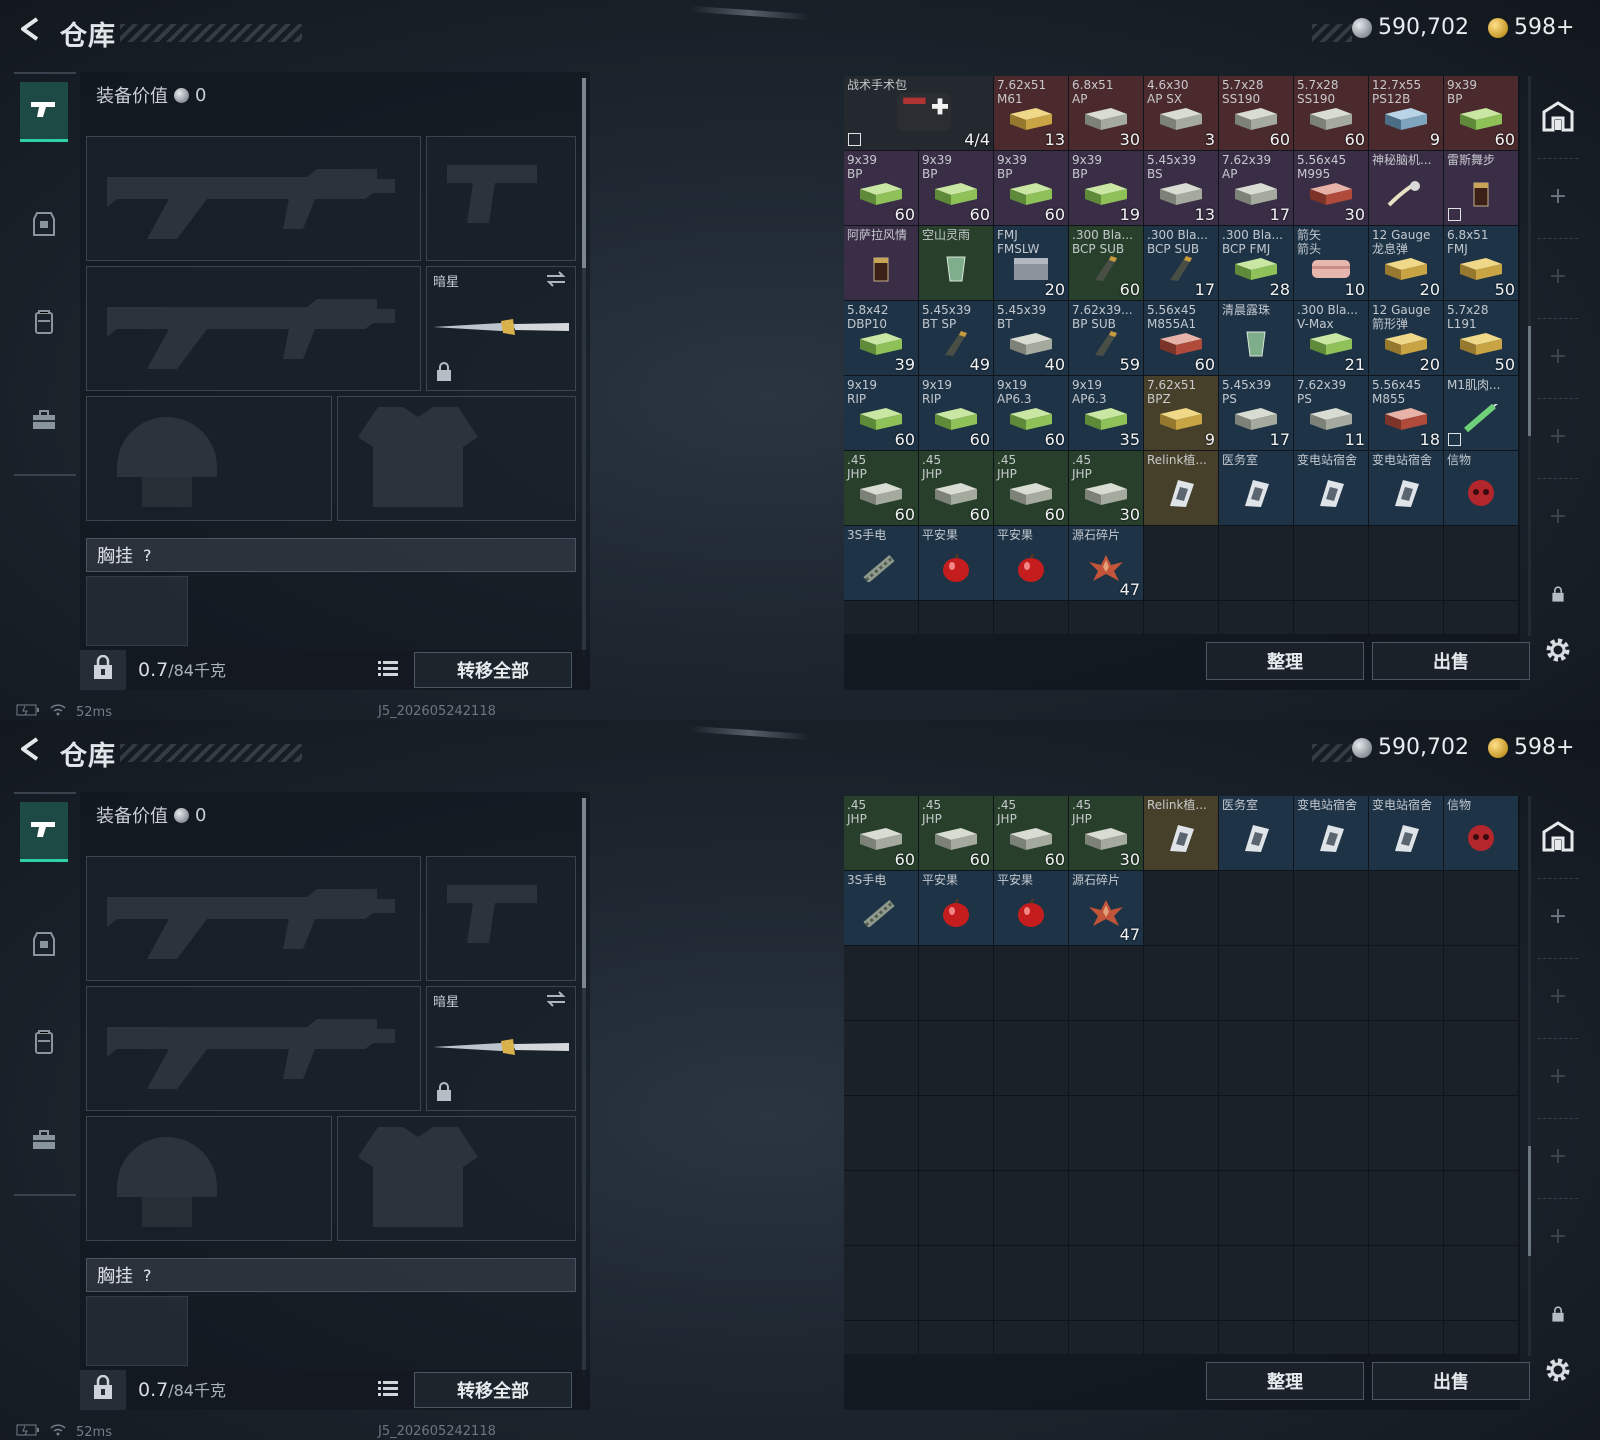  What do you see at coordinates (881, 338) in the screenshot?
I see `stash-item: 5.8x42 DBP10 39` at bounding box center [881, 338].